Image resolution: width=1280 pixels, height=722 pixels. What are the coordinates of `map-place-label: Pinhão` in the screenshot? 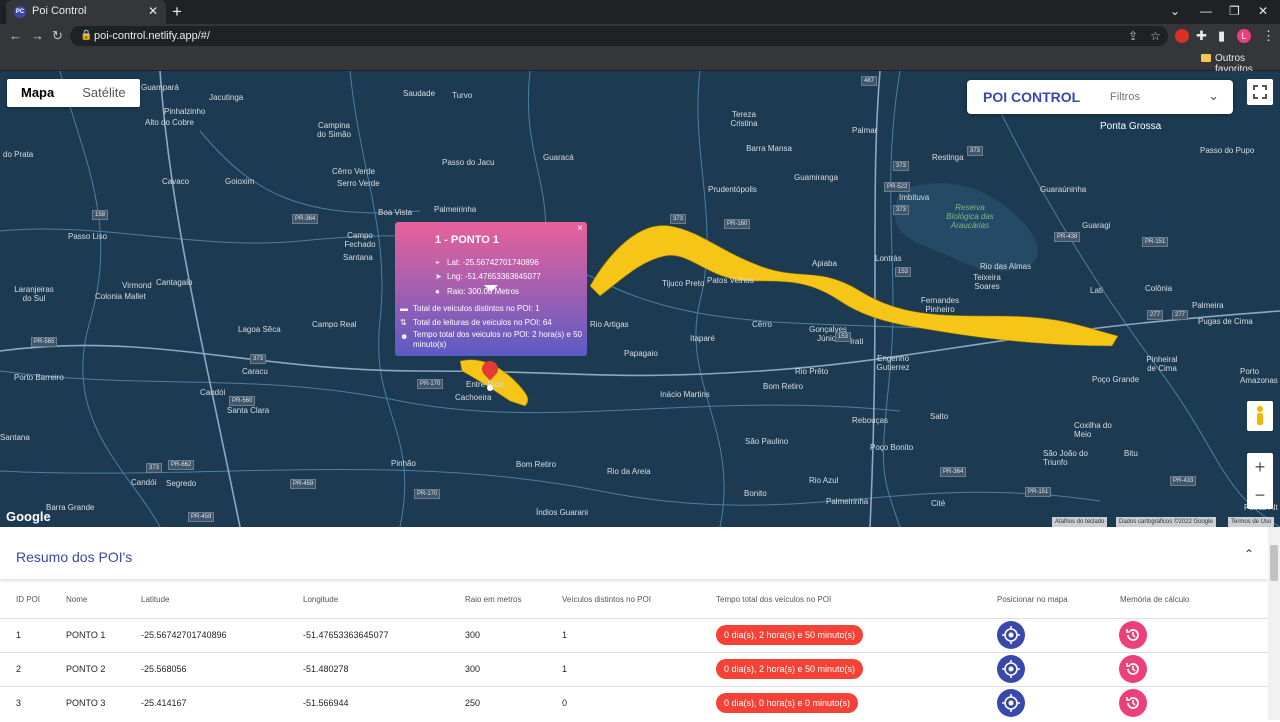 It's located at (403, 463).